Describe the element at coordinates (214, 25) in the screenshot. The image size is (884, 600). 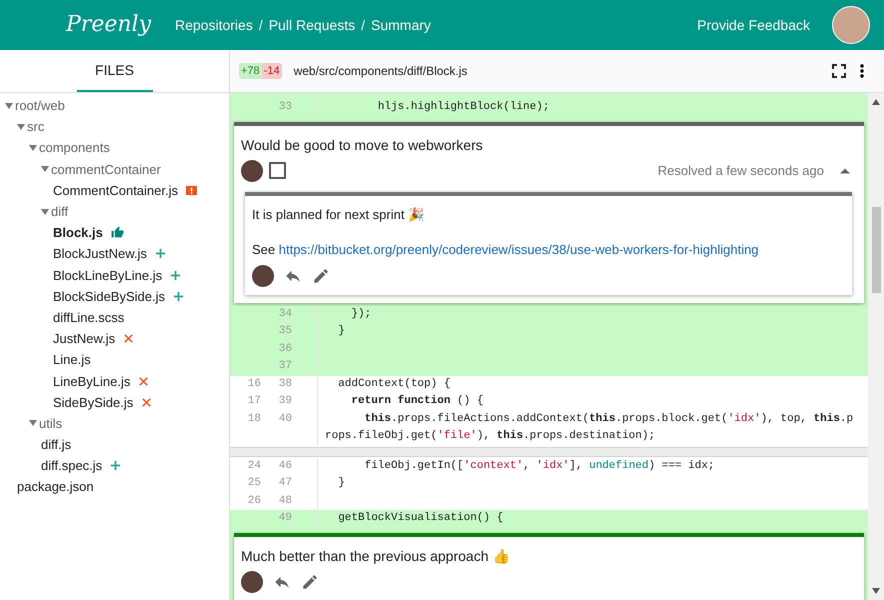
I see `breadcrumb-link: Repositories` at that location.